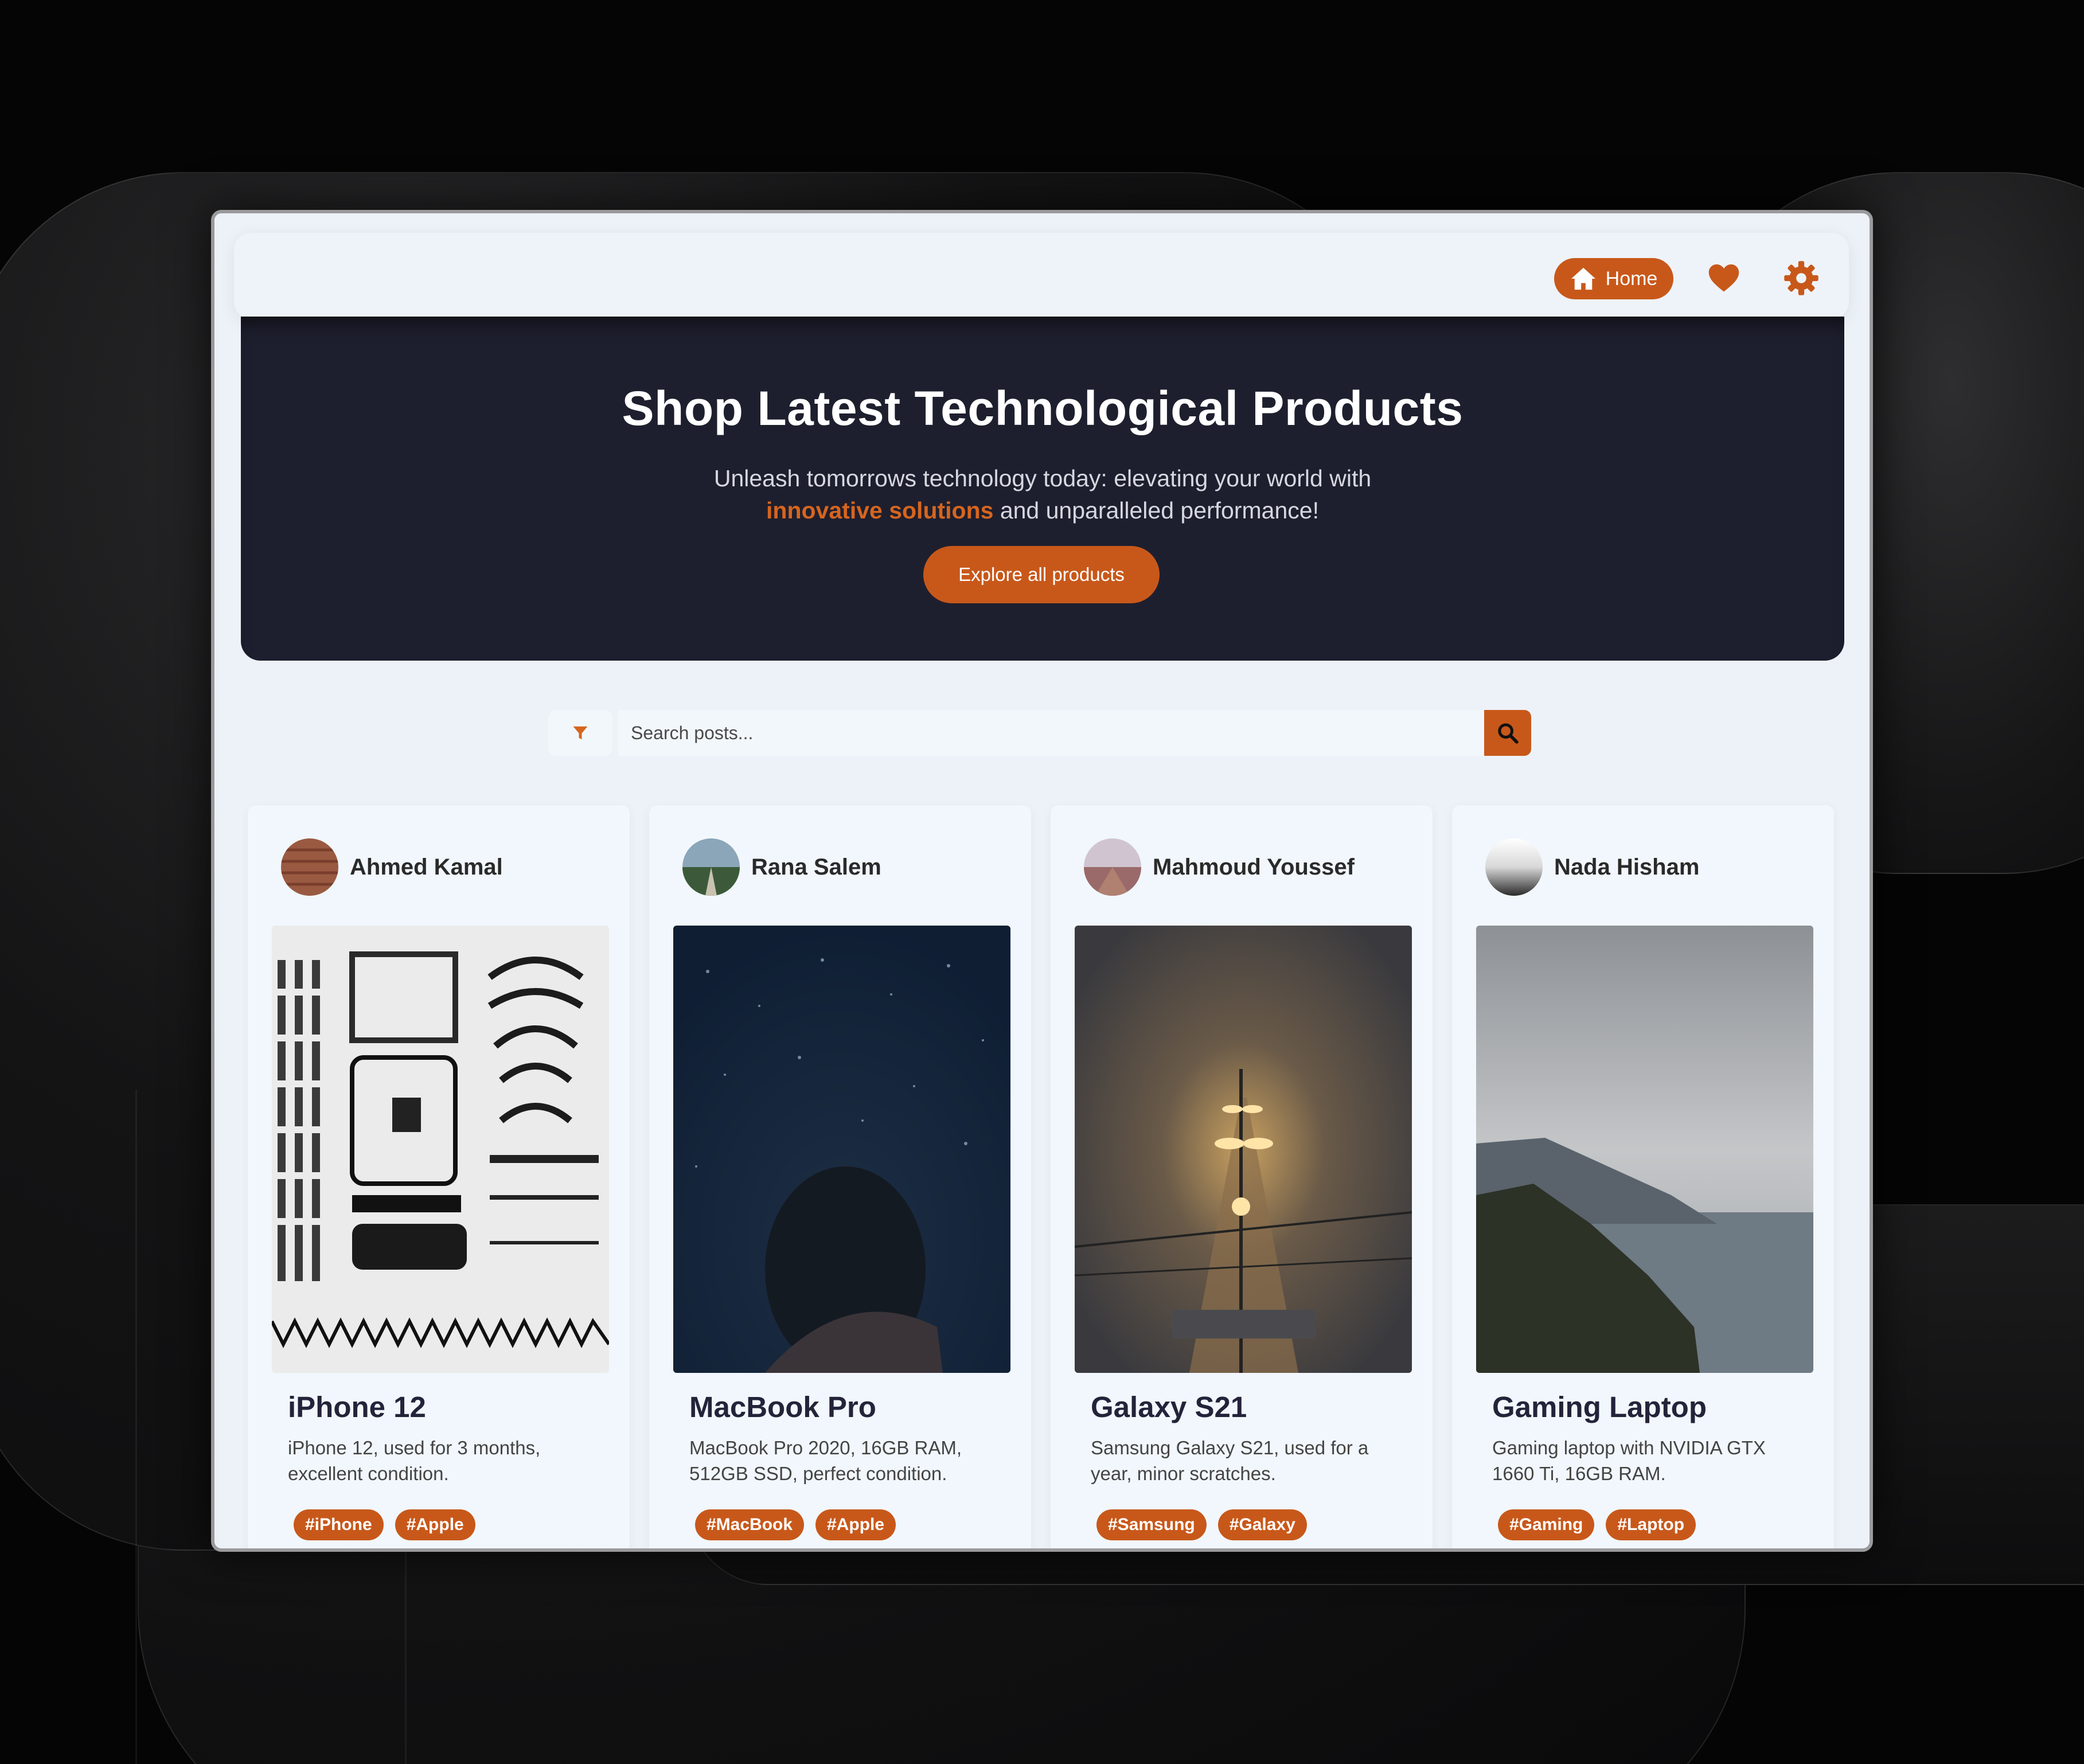  Describe the element at coordinates (1583, 279) in the screenshot. I see `home-icon` at that location.